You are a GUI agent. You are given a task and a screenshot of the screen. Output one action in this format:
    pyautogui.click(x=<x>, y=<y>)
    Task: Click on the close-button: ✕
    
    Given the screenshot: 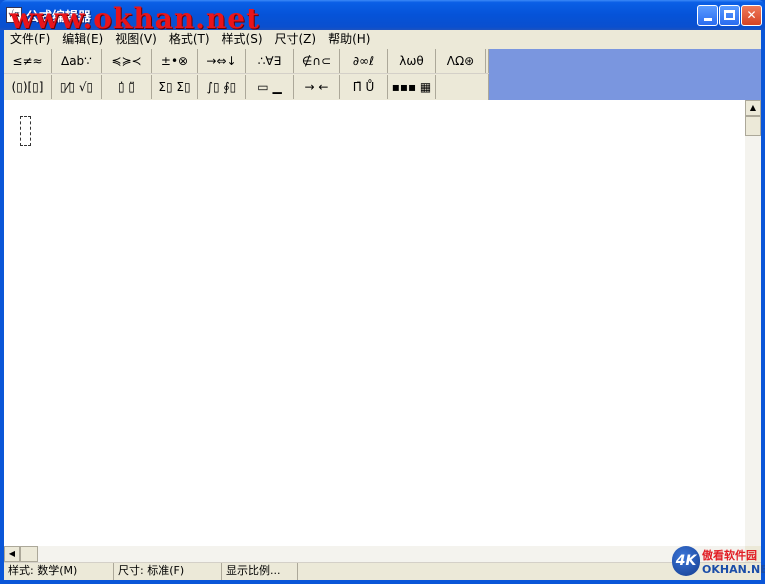 What is the action you would take?
    pyautogui.click(x=751, y=15)
    